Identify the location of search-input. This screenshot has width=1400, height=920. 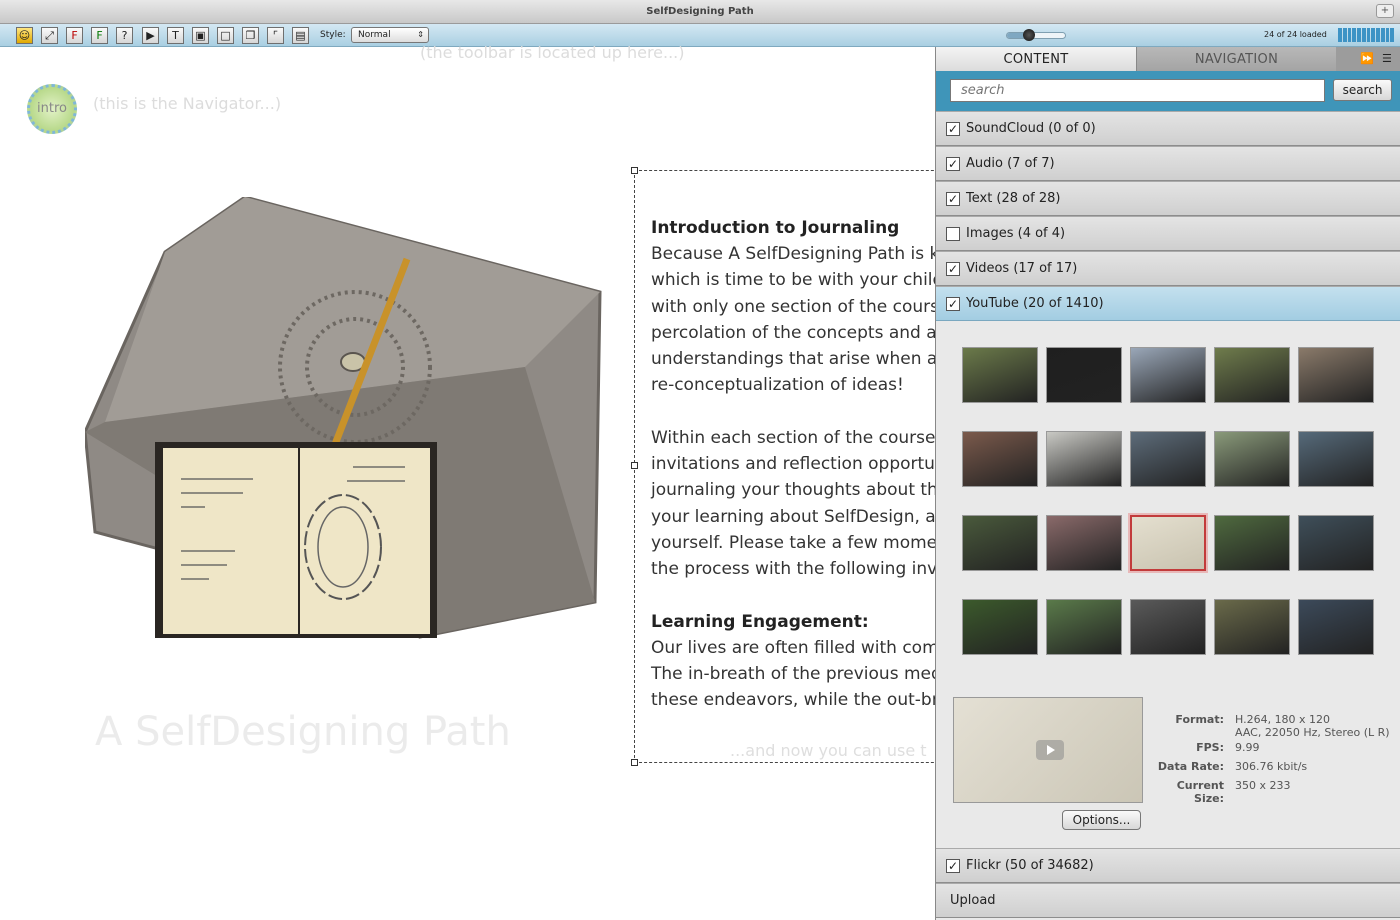
(1137, 90).